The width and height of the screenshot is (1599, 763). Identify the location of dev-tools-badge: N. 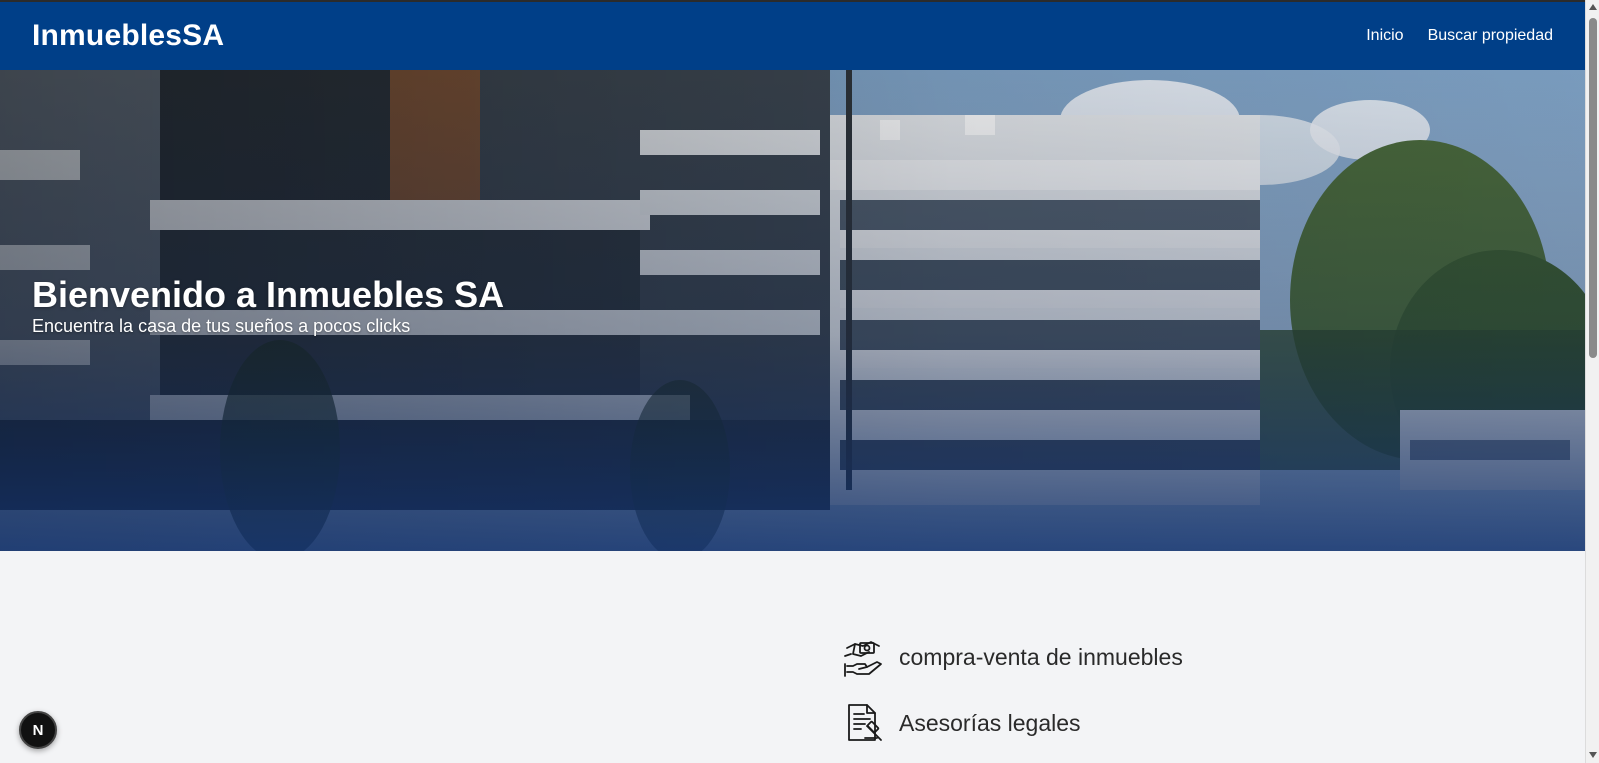
(38, 730).